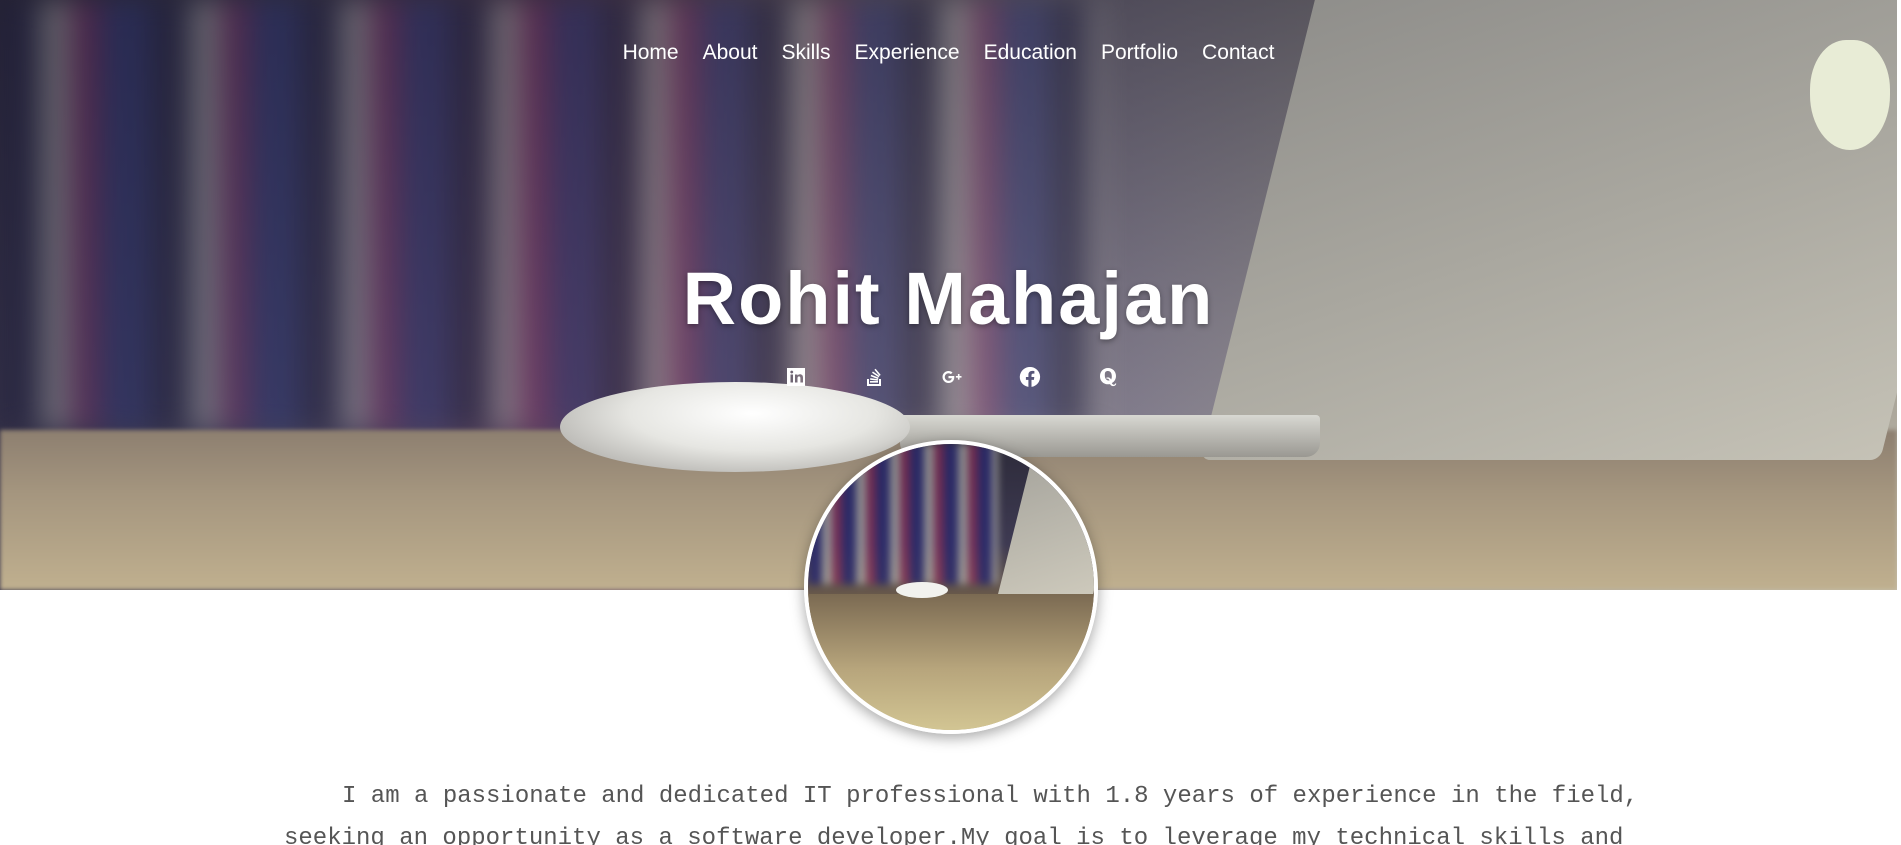  I want to click on linkedin-icon, so click(796, 377).